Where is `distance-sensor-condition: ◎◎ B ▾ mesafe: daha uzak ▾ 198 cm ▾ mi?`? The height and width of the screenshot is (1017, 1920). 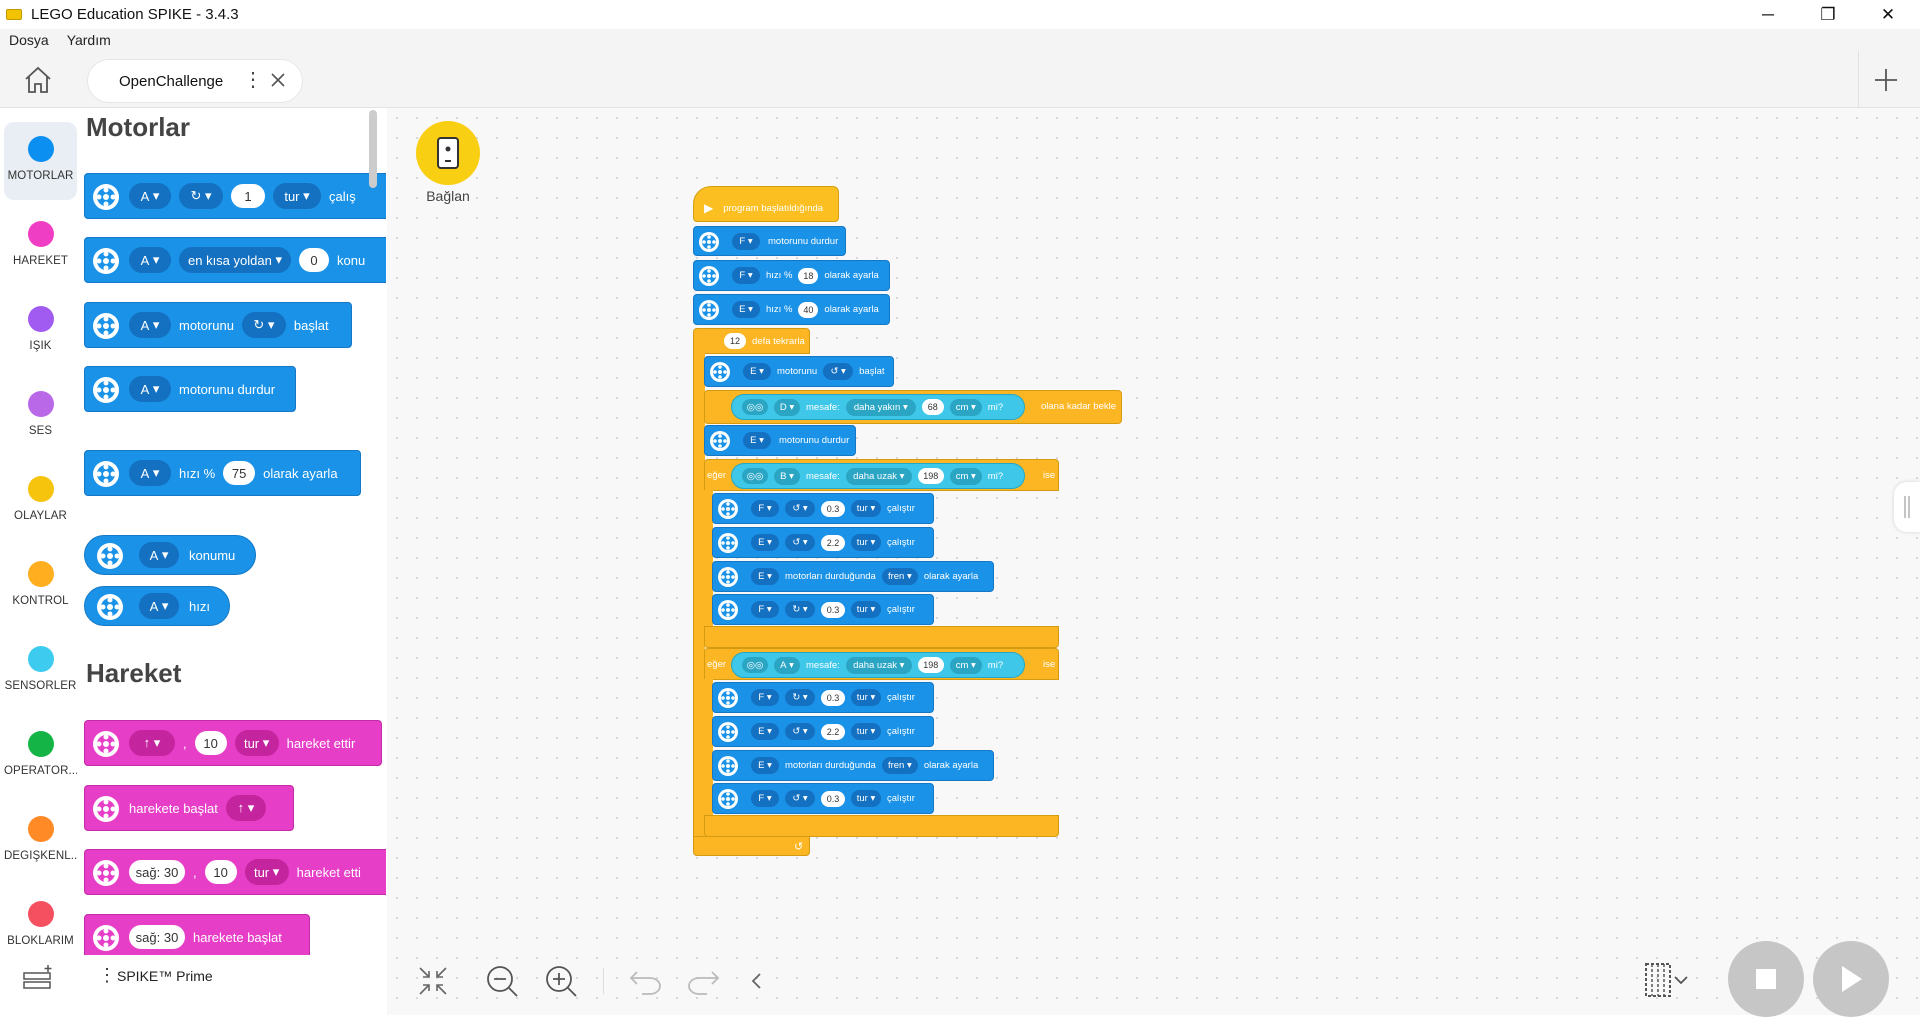
distance-sensor-condition: ◎◎ B ▾ mesafe: daha uzak ▾ 198 cm ▾ mi? is located at coordinates (878, 476).